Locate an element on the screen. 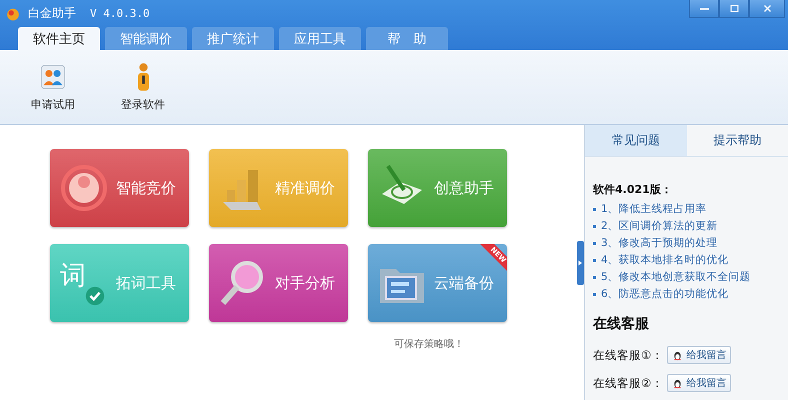 The width and height of the screenshot is (788, 400). maximize-icon is located at coordinates (734, 8).